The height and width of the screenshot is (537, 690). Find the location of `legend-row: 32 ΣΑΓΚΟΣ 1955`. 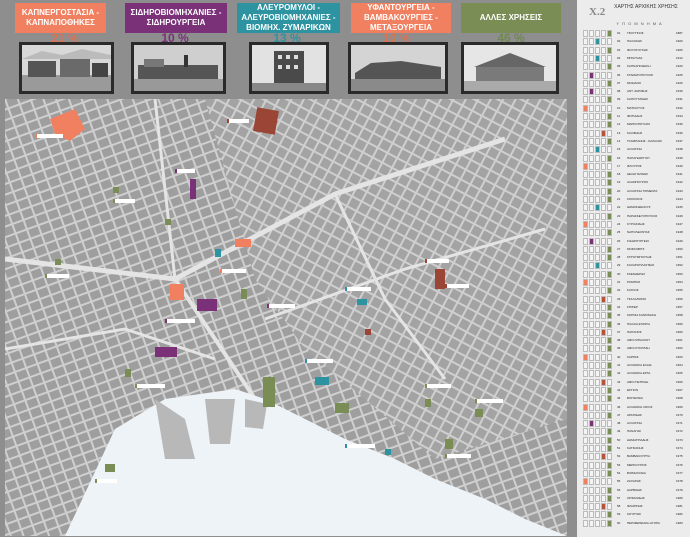

legend-row: 32 ΣΑΓΚΟΣ 1955 is located at coordinates (633, 291).